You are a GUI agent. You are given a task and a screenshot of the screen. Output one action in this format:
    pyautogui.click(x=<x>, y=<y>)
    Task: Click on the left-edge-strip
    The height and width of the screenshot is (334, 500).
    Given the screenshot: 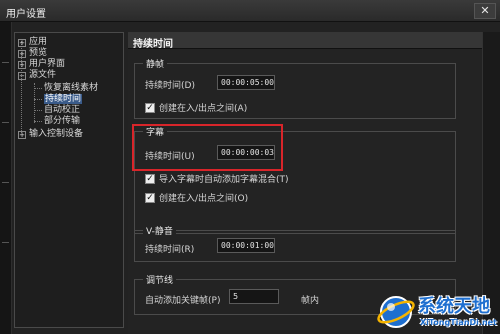 What is the action you would take?
    pyautogui.click(x=6, y=178)
    